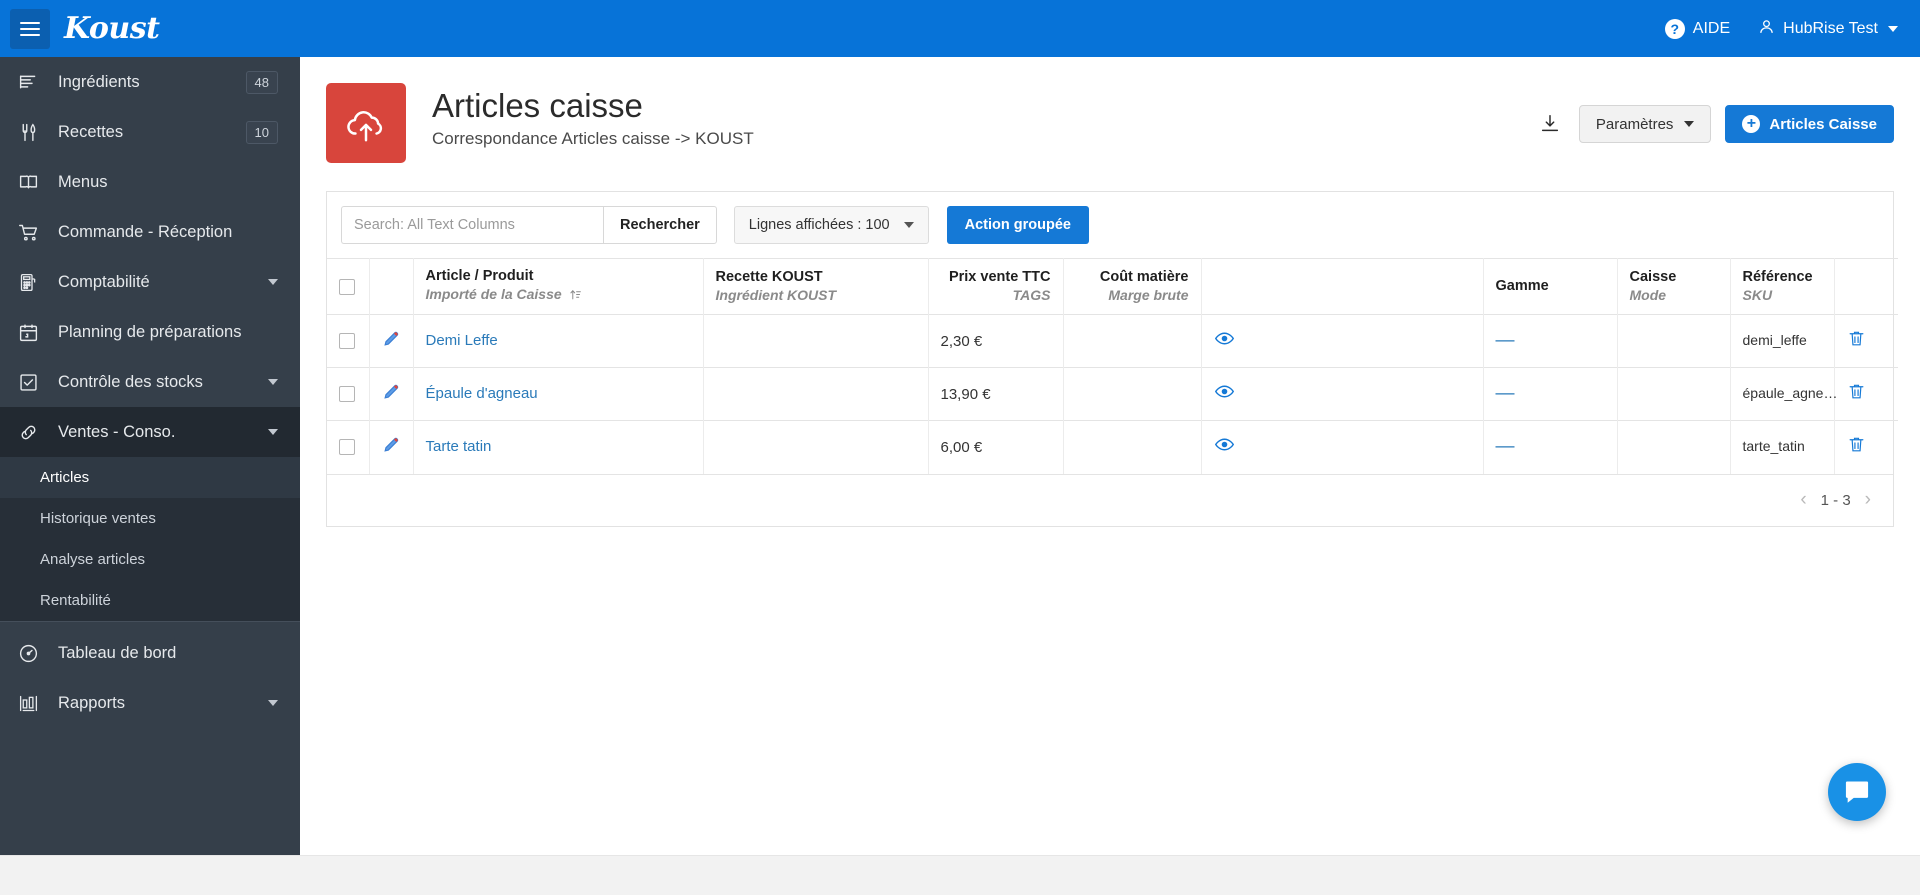 This screenshot has width=1920, height=895. I want to click on table-row: Demi Leffe 2,30 € — demi_leffe, so click(1112, 341).